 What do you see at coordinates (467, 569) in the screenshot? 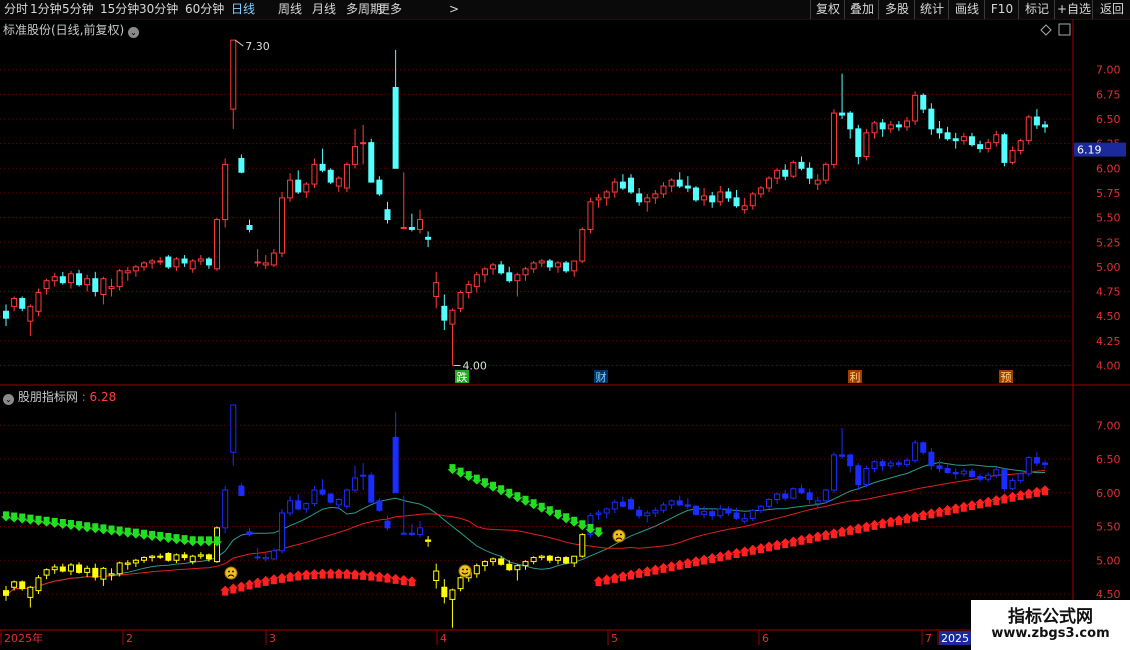
I see `happy-face-icon-eye` at bounding box center [467, 569].